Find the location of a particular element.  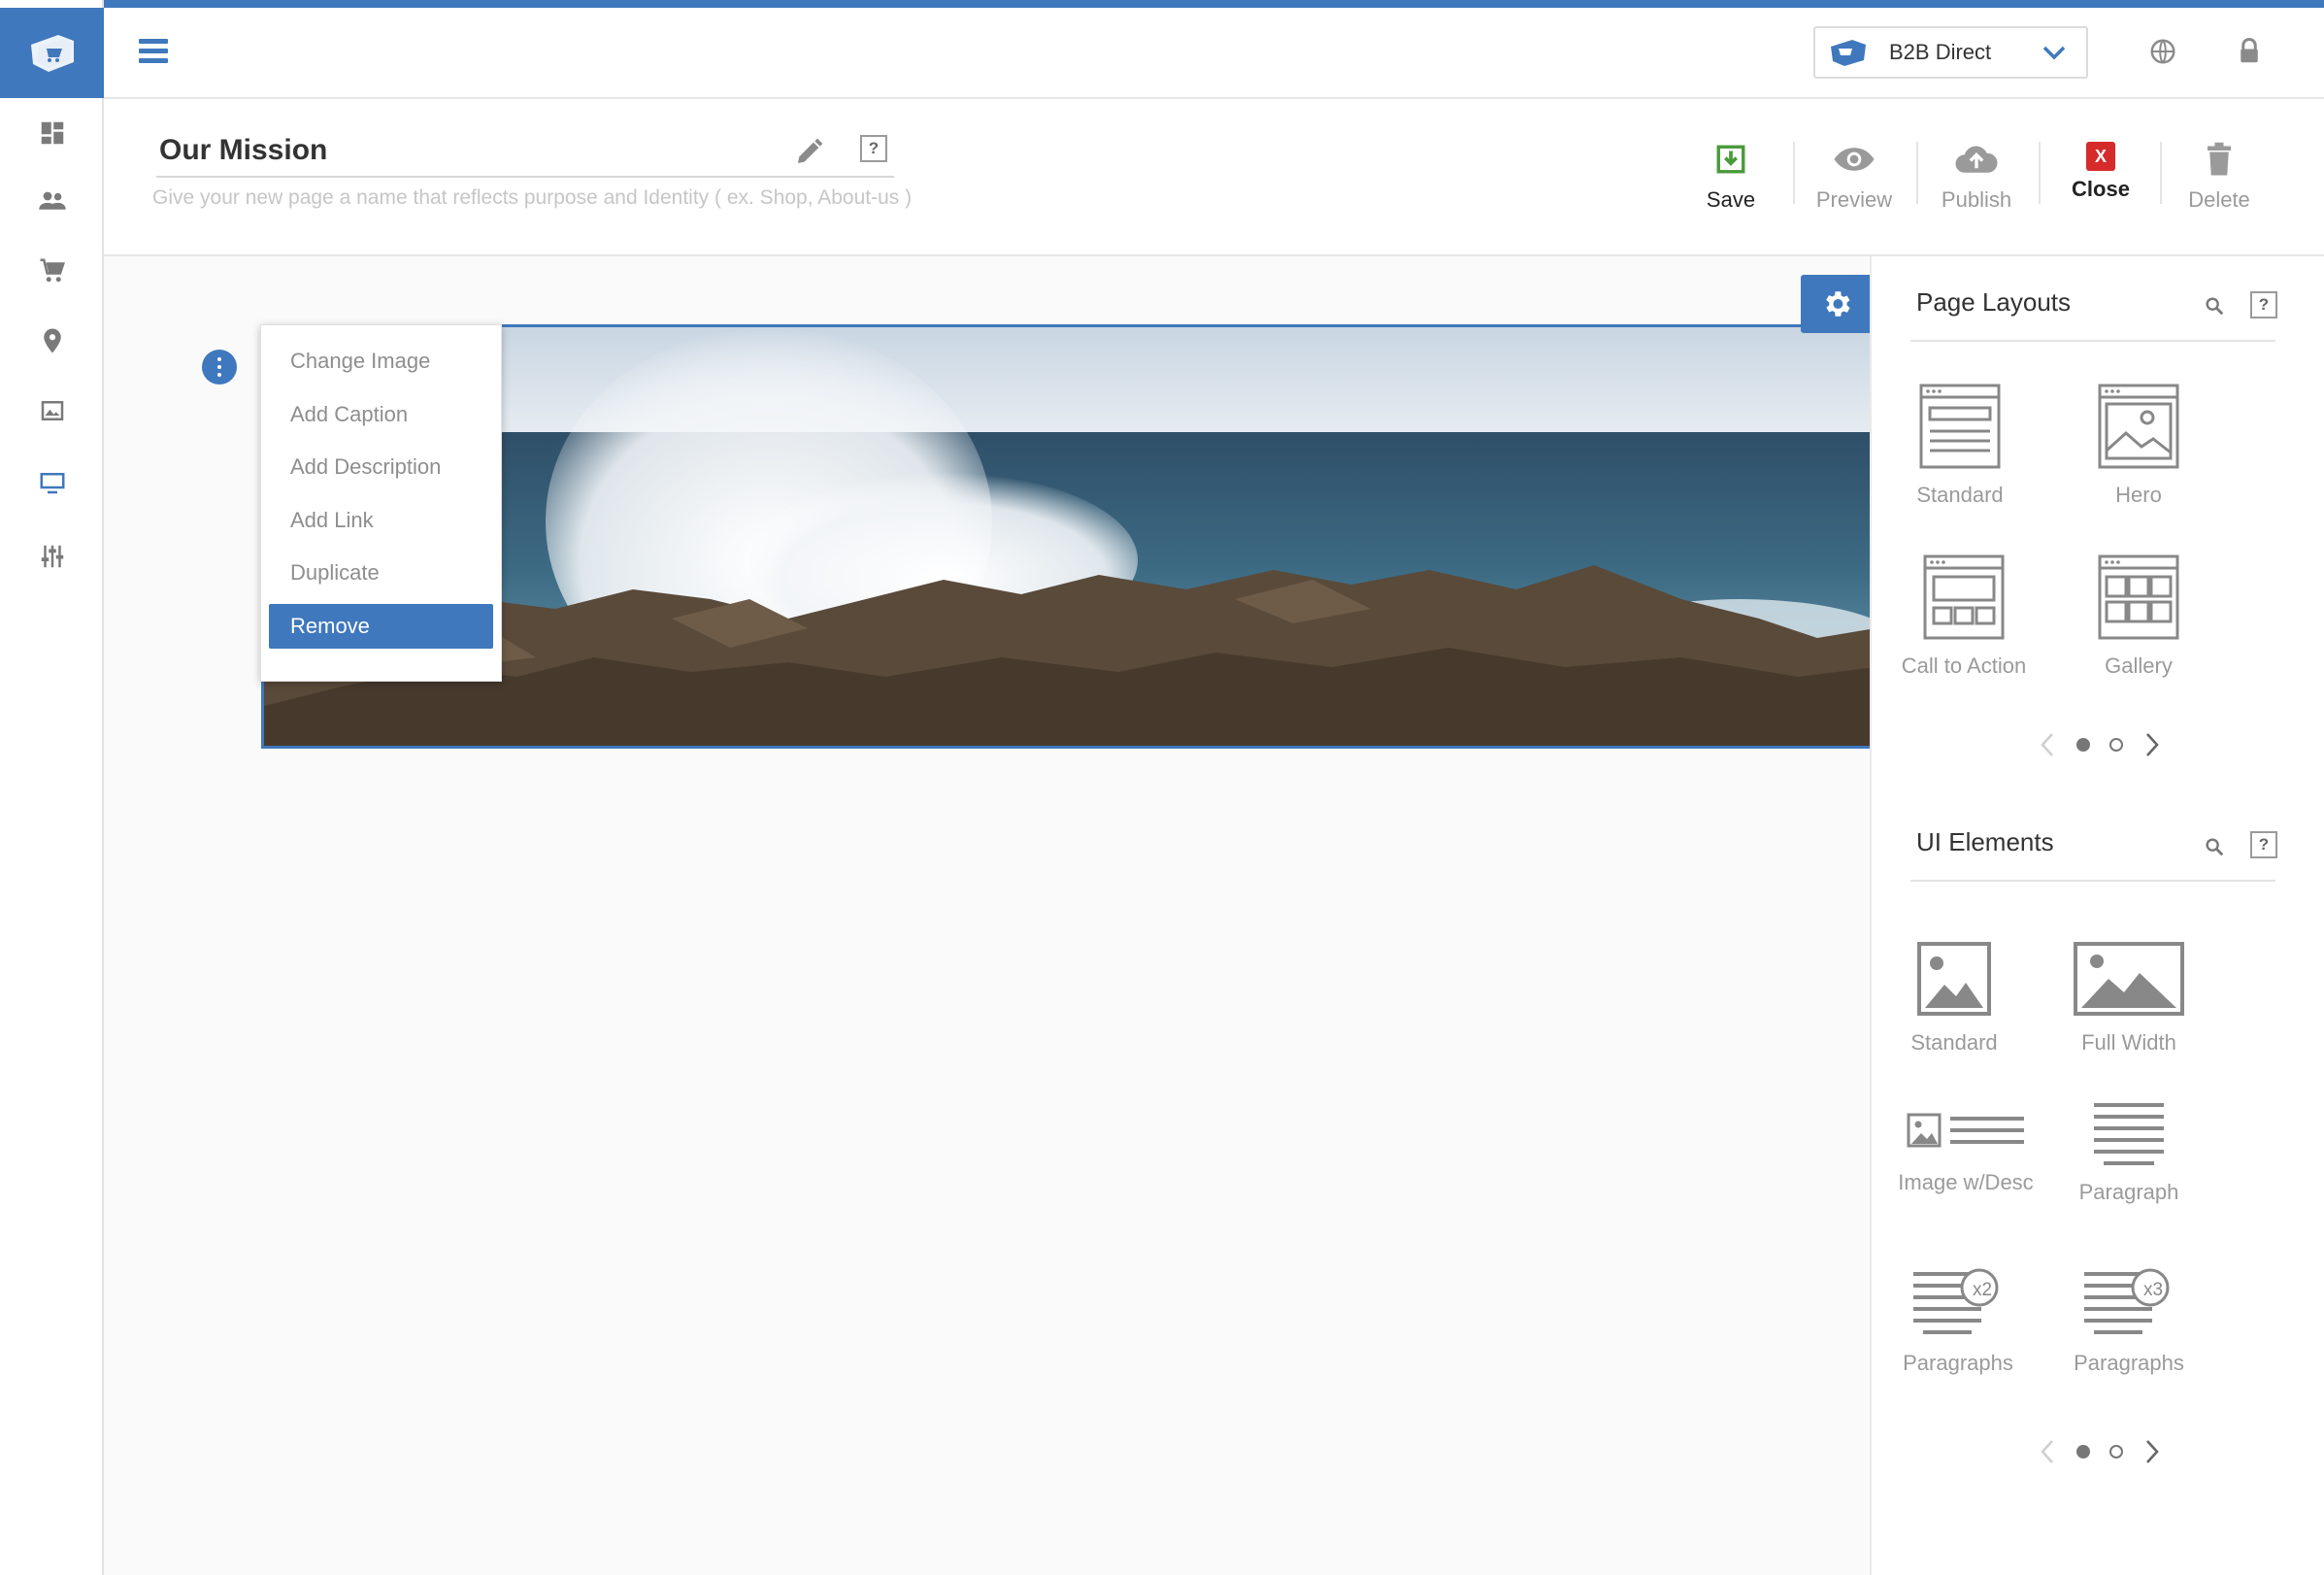

page-layouts-help-button: ? is located at coordinates (2263, 304).